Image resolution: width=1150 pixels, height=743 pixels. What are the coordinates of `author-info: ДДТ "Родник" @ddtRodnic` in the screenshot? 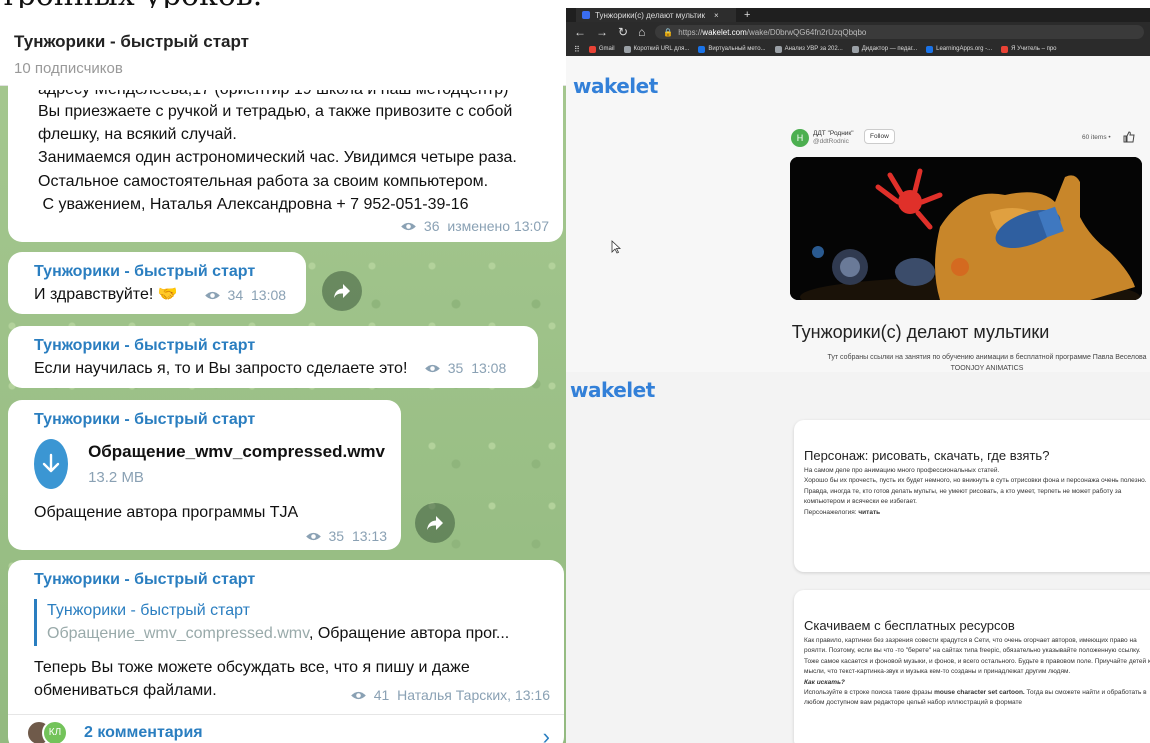 It's located at (833, 138).